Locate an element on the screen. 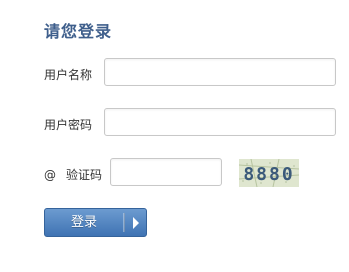 The image size is (349, 272). captcha-code: 8880 is located at coordinates (268, 174).